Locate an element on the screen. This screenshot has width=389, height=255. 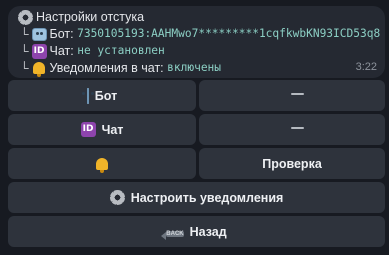
configure-notifications-button: Настроить уведомления is located at coordinates (196, 197).